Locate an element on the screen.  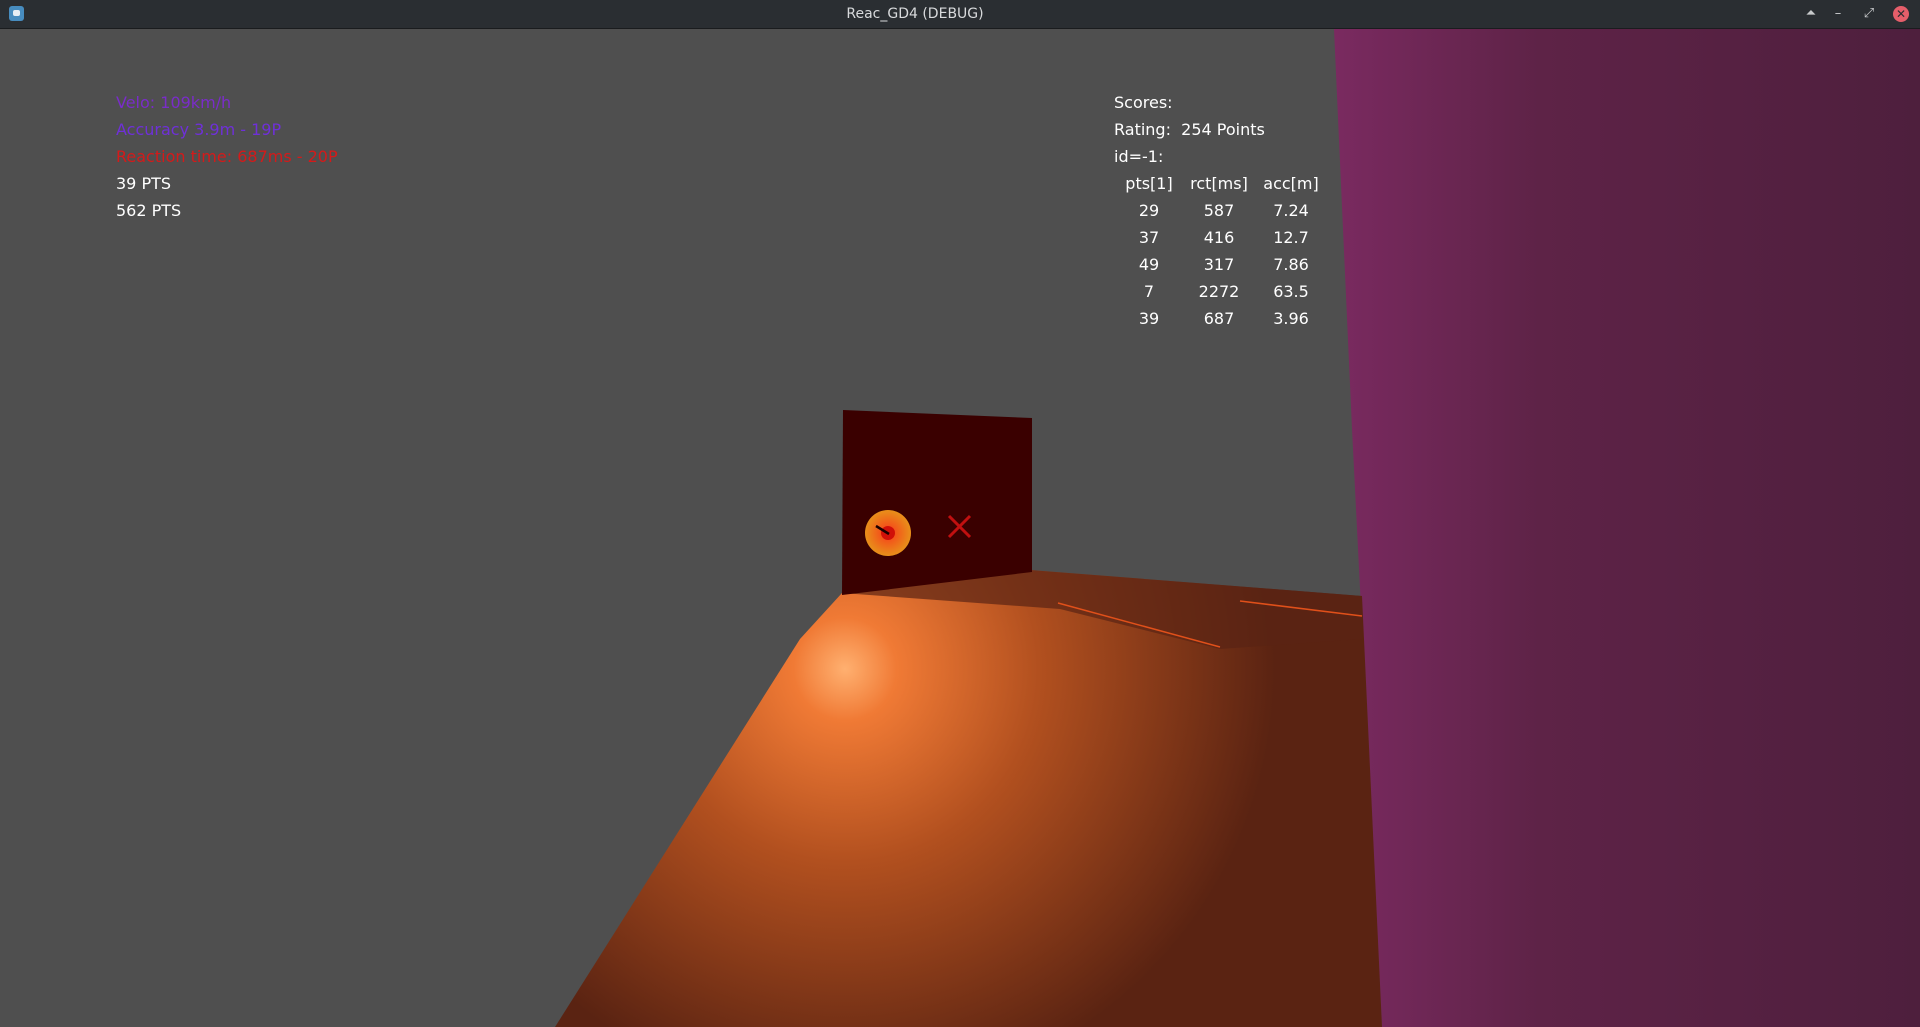
cell-reaction: 416 is located at coordinates (1219, 237).